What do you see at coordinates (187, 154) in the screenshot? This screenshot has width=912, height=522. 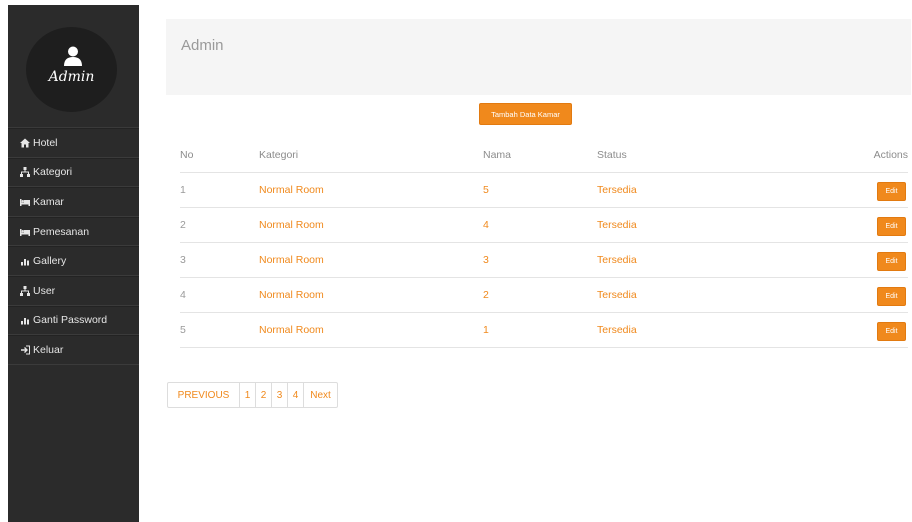 I see `column-header-no: No` at bounding box center [187, 154].